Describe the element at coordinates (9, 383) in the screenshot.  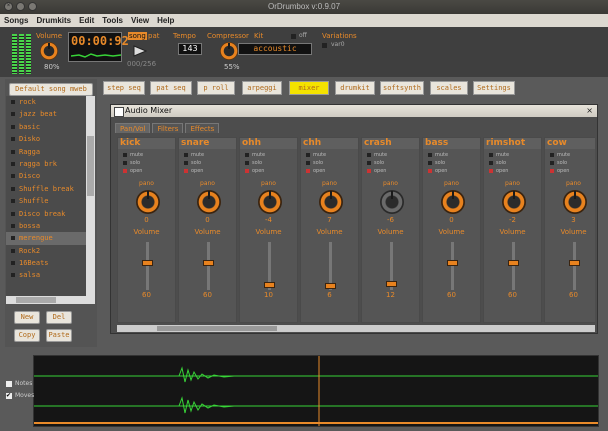
I see `notes-checkbox` at that location.